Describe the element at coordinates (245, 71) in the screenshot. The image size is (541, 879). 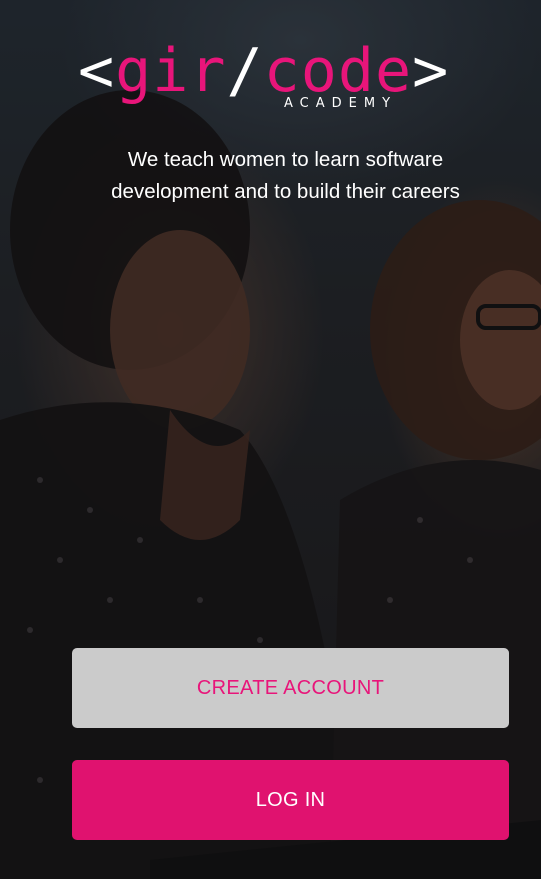
I see `logo-slash: /` at that location.